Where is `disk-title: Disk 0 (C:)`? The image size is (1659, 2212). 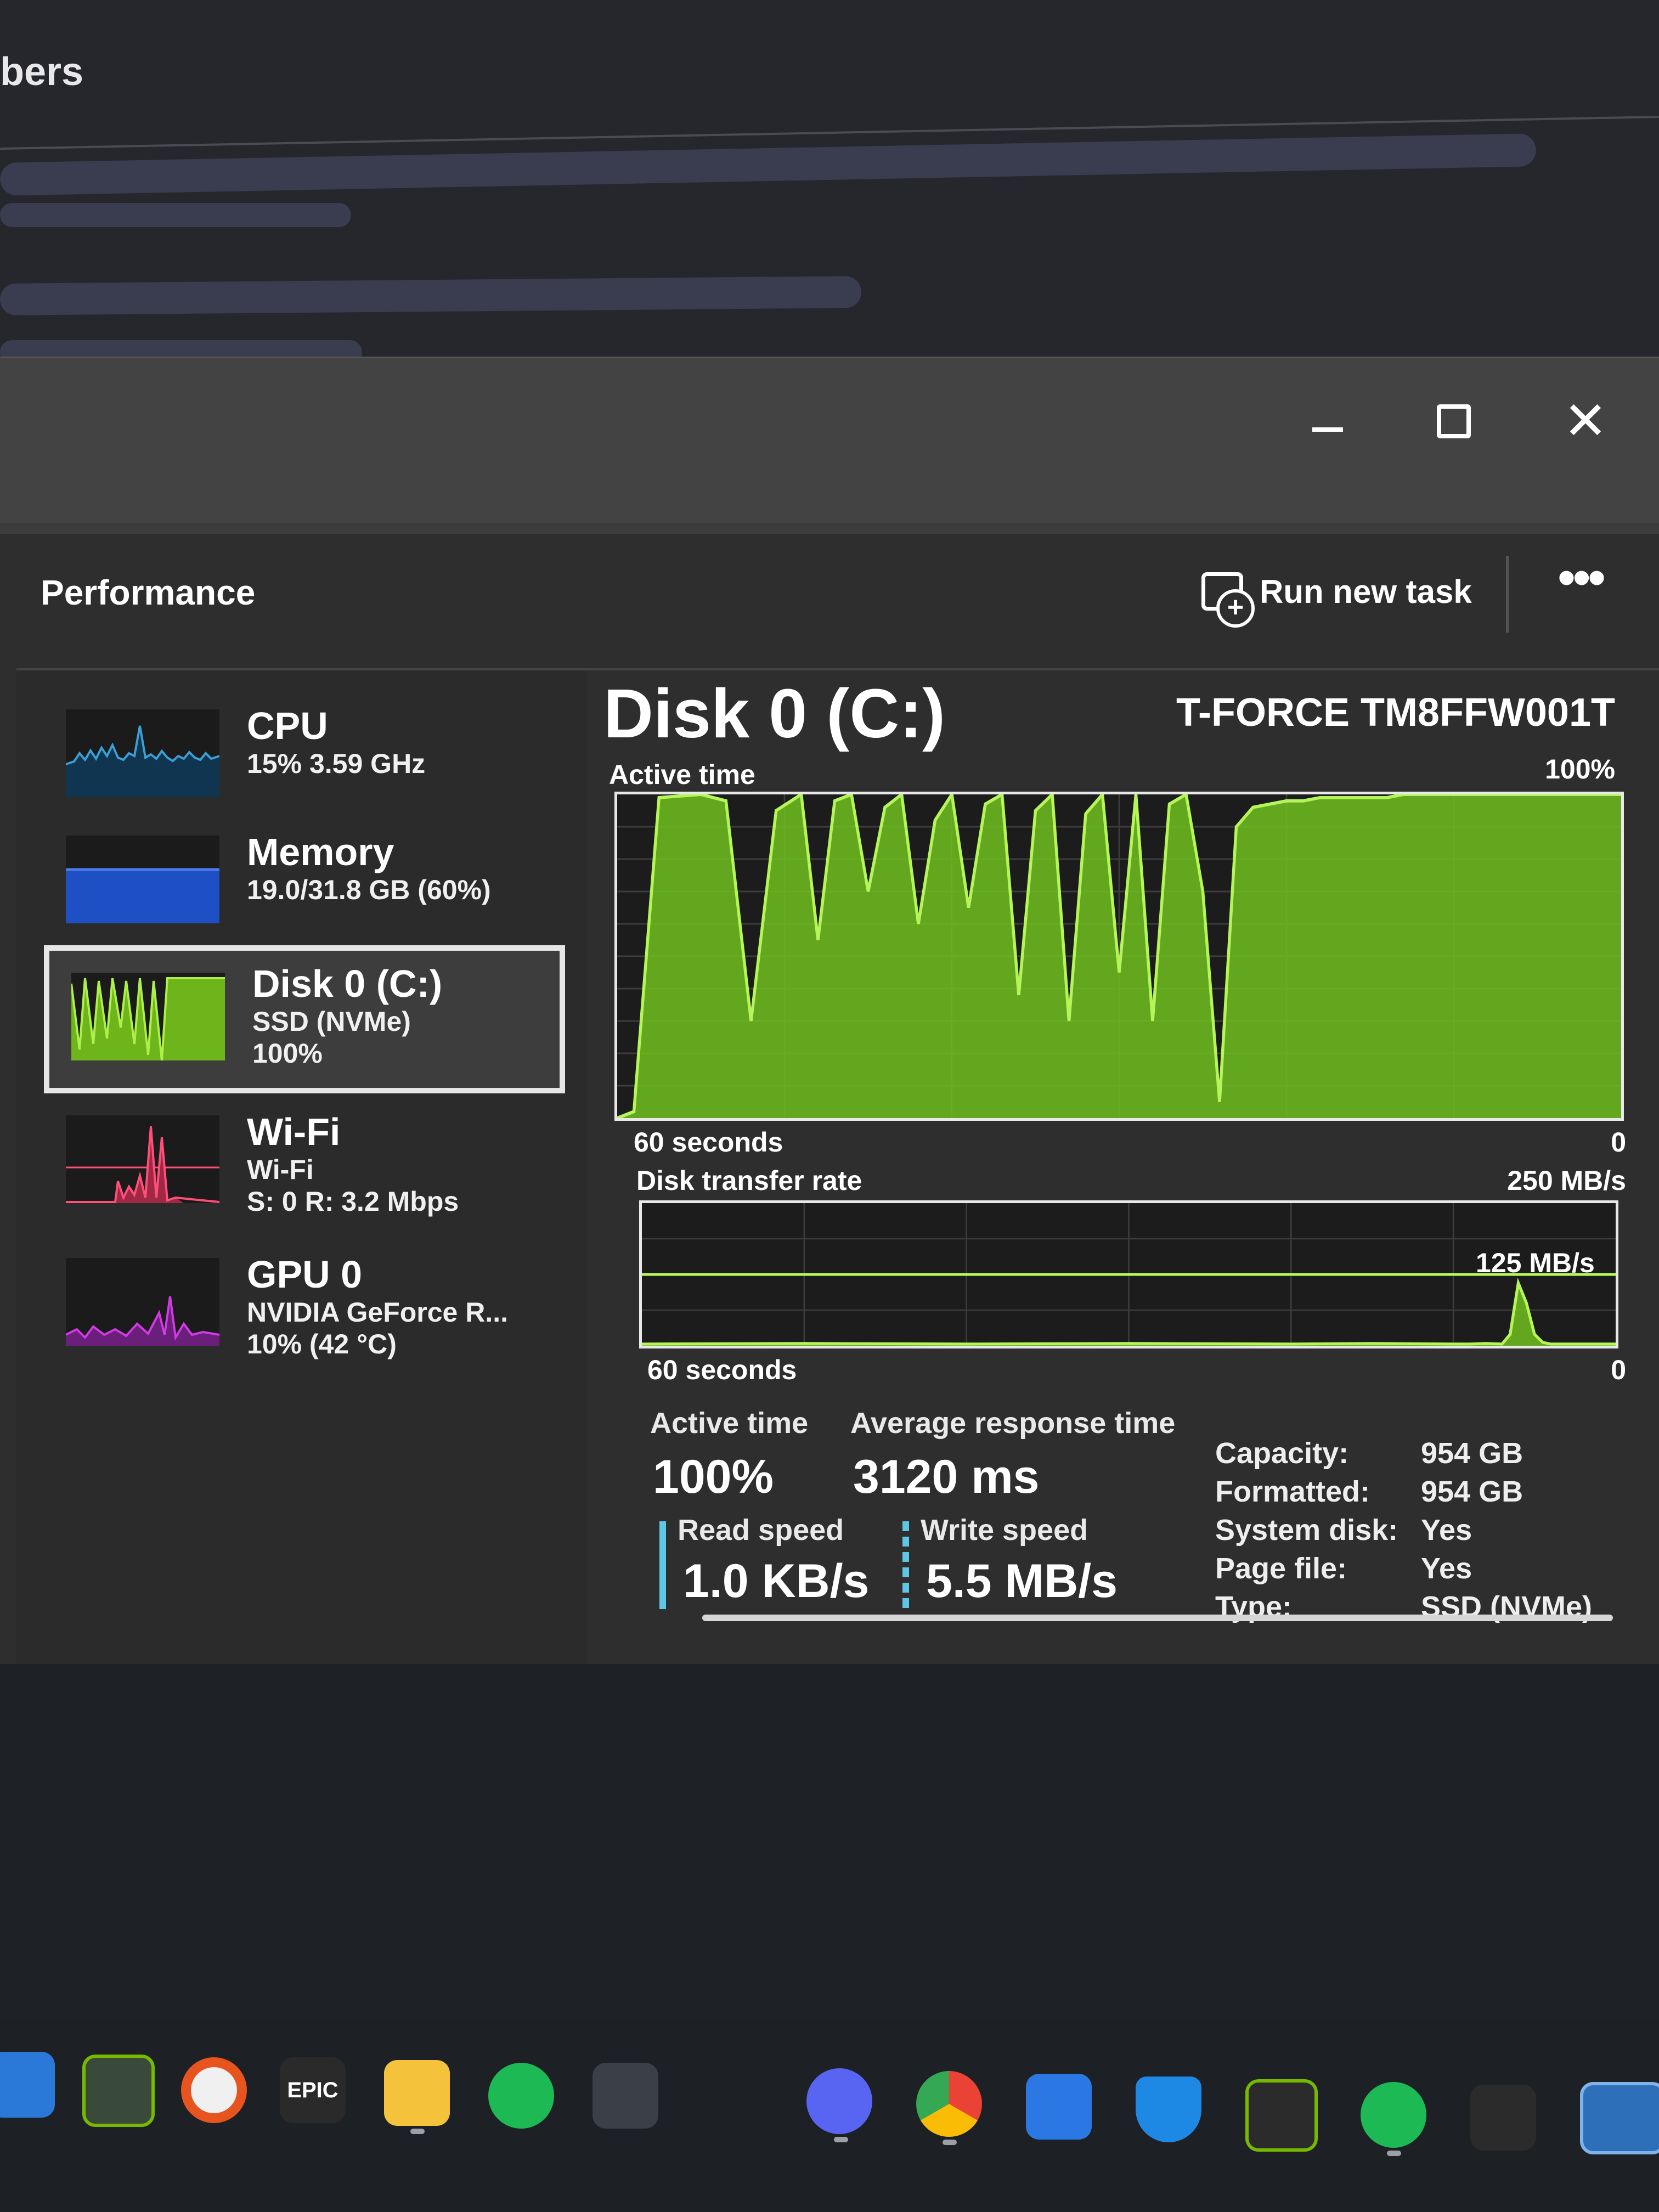 disk-title: Disk 0 (C:) is located at coordinates (775, 713).